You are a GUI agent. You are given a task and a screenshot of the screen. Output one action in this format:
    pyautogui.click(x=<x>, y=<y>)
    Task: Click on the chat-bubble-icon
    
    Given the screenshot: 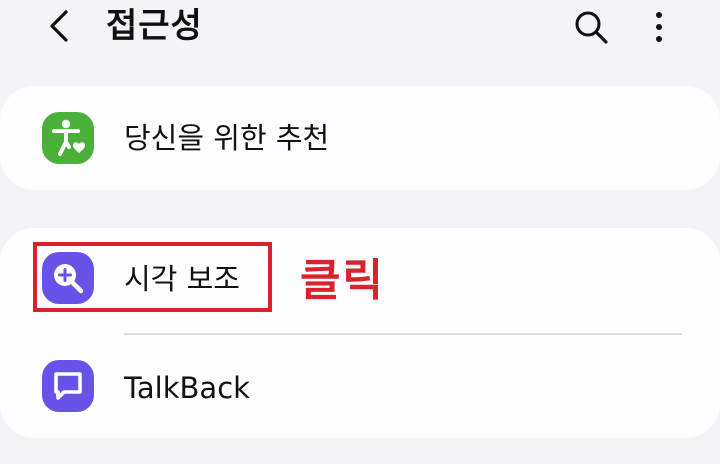 What is the action you would take?
    pyautogui.click(x=68, y=386)
    